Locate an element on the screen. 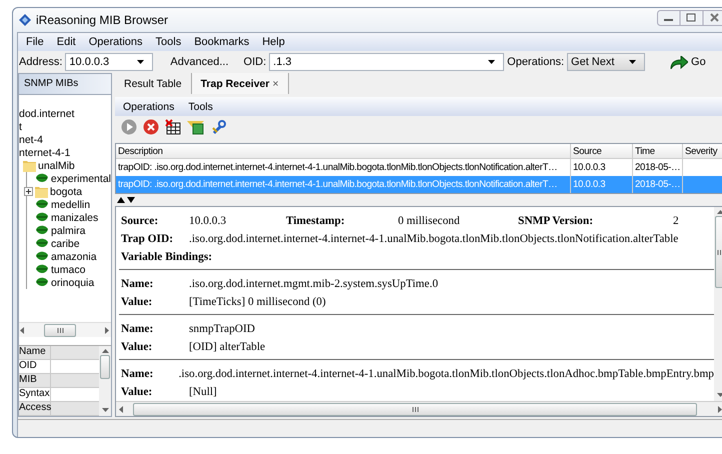 This screenshot has height=454, width=722. play-icon is located at coordinates (129, 127).